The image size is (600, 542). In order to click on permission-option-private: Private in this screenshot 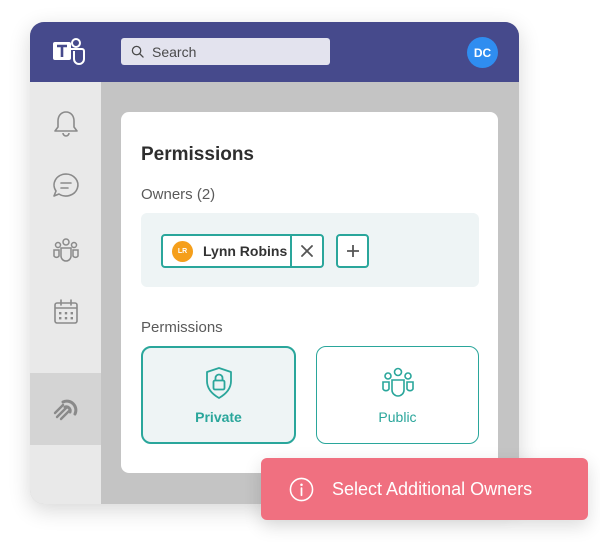, I will do `click(218, 395)`.